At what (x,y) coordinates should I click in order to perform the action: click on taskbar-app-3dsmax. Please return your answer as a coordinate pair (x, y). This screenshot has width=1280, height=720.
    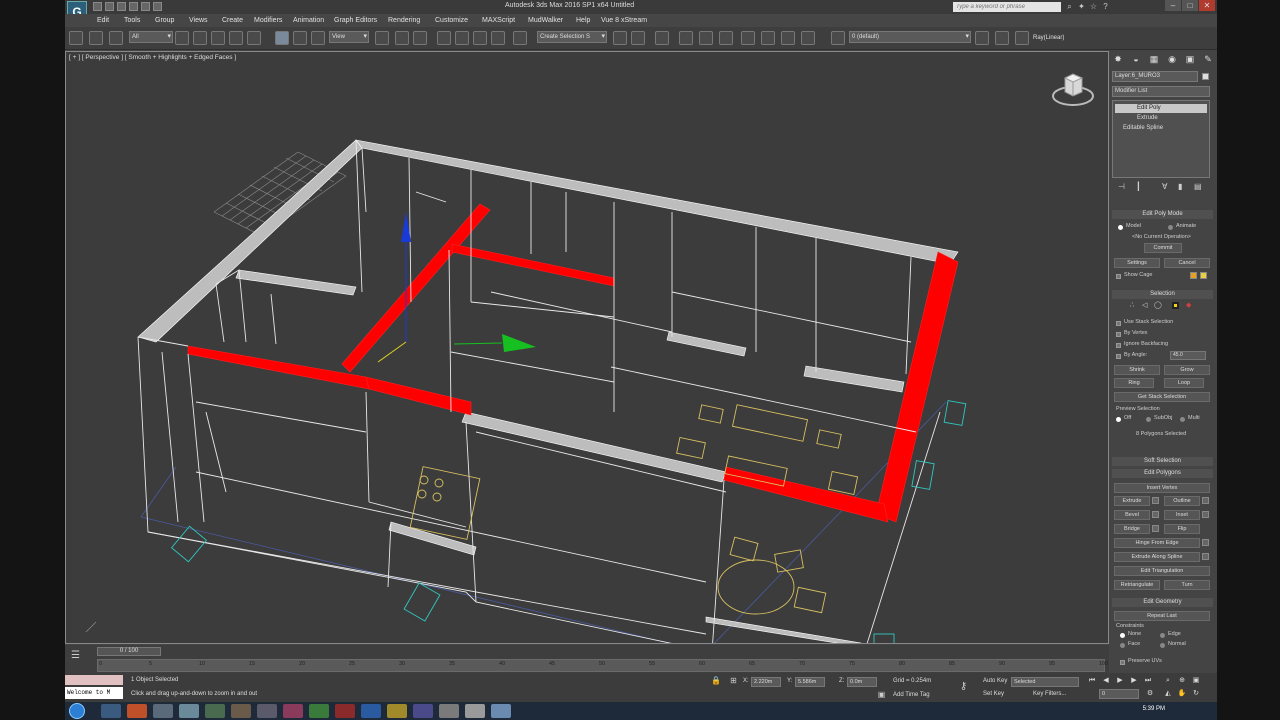
    Looking at the image, I should click on (189, 711).